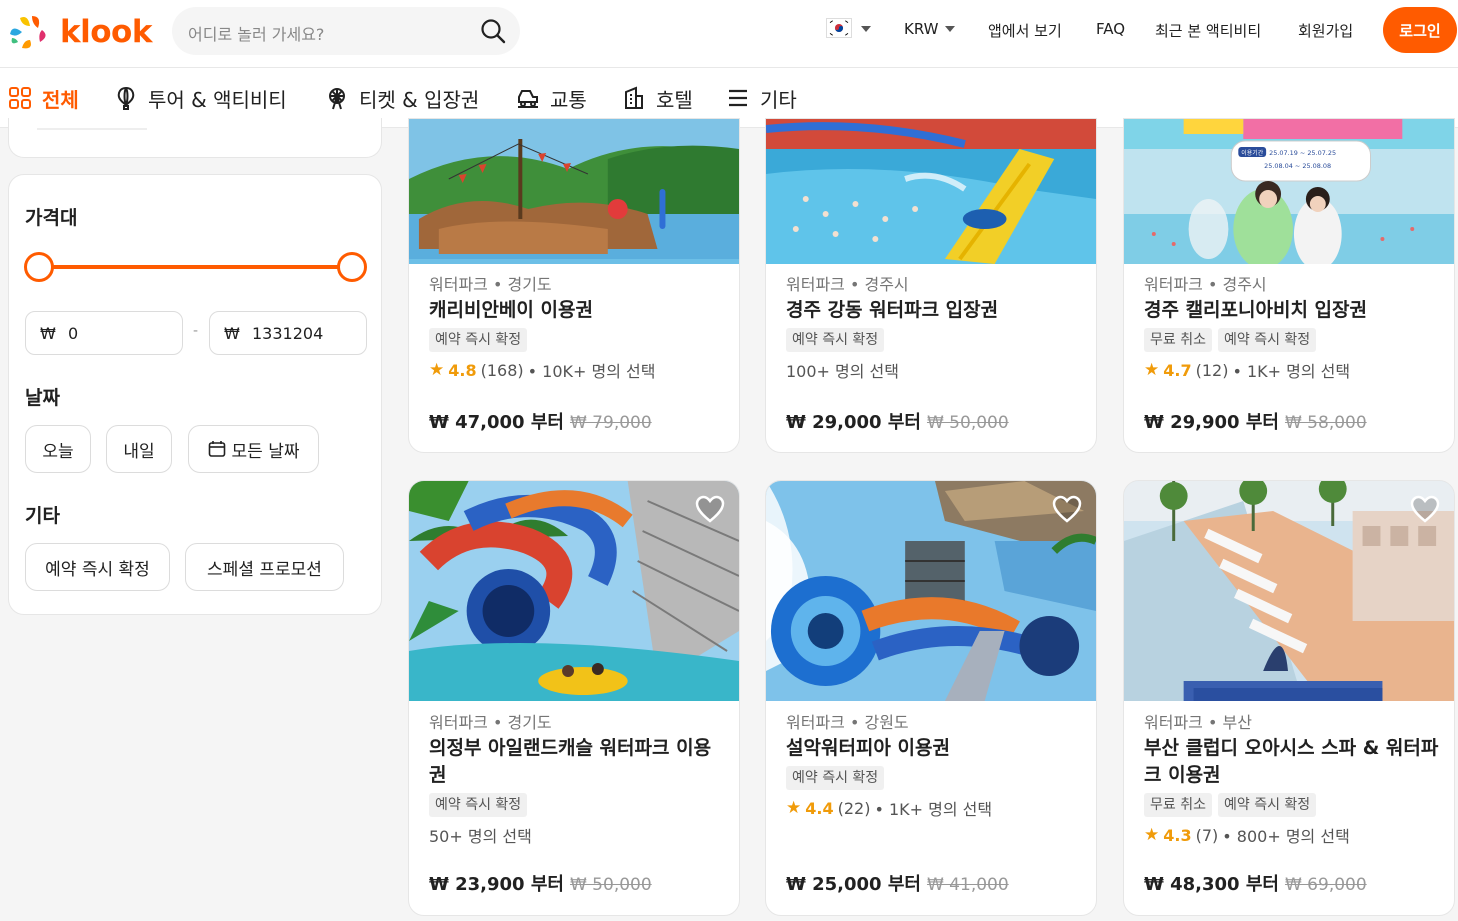 The height and width of the screenshot is (921, 1458). I want to click on price-max-value: 1331204, so click(288, 333).